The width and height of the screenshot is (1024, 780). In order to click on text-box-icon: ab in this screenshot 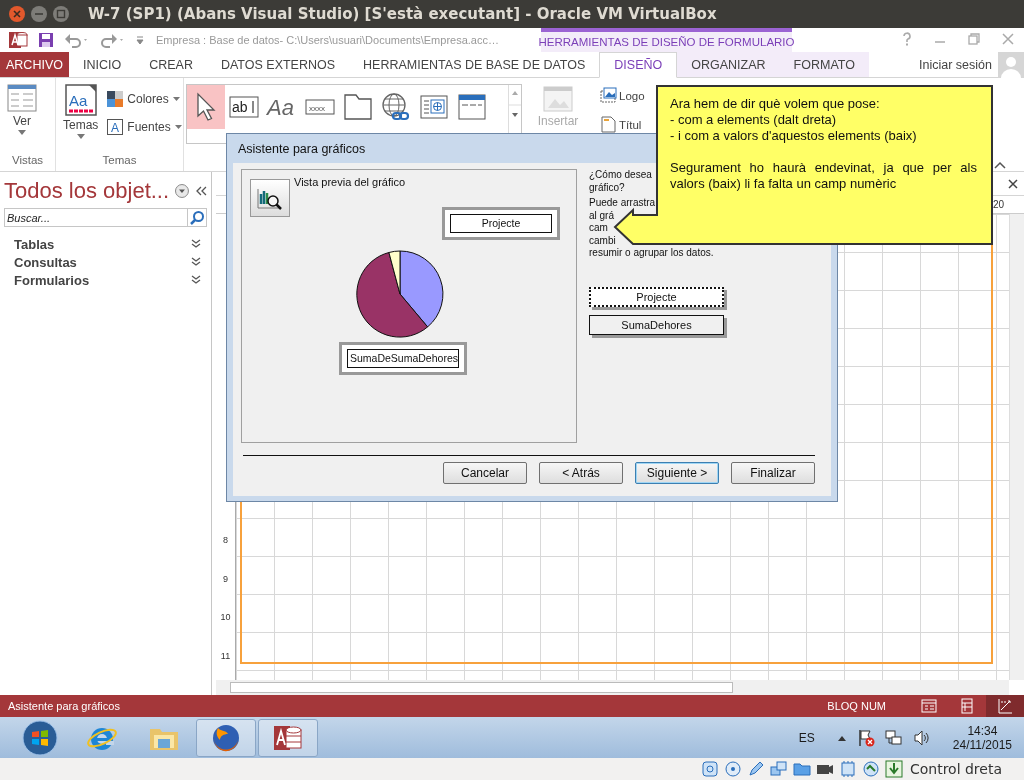, I will do `click(244, 107)`.